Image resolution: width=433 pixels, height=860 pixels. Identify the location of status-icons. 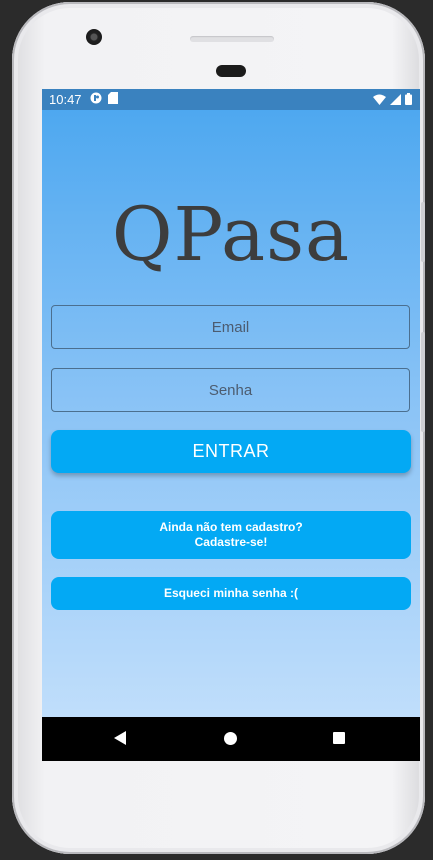
(392, 100).